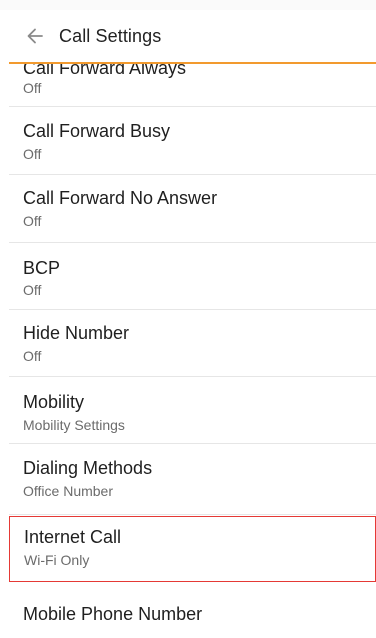  I want to click on setting-value: Mobility Settings, so click(74, 425).